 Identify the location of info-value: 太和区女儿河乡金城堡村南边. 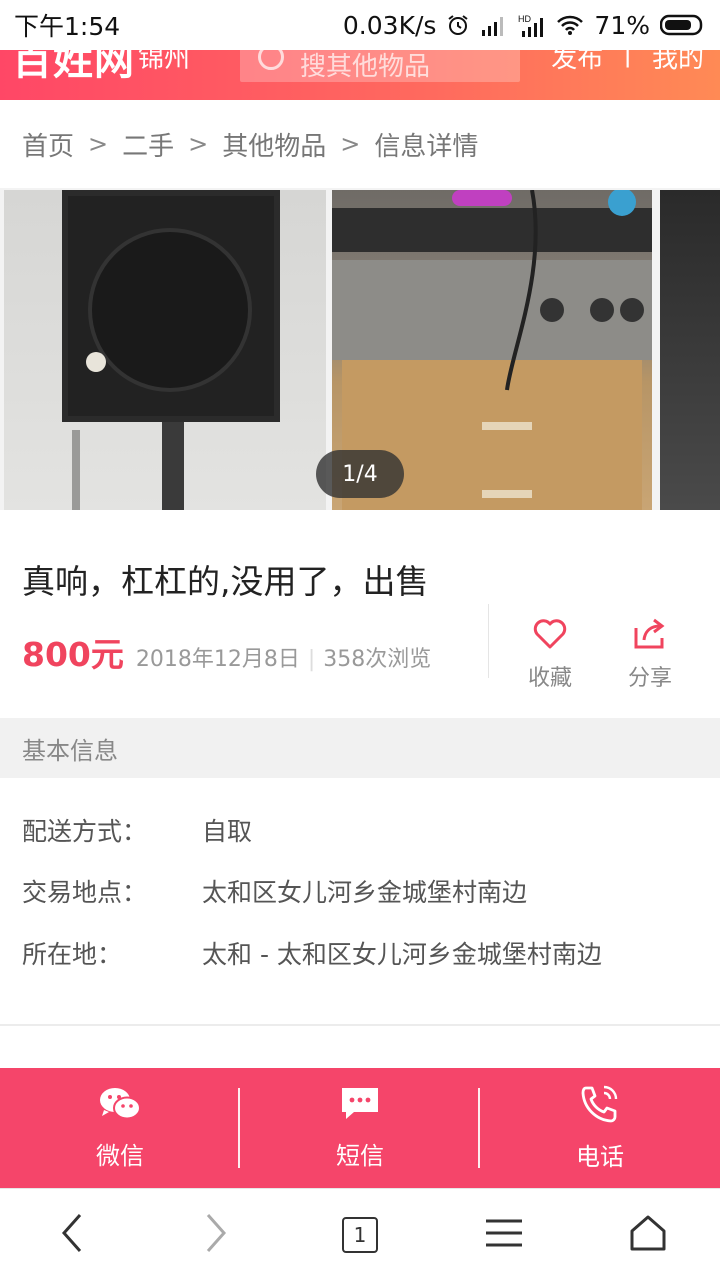
(365, 892).